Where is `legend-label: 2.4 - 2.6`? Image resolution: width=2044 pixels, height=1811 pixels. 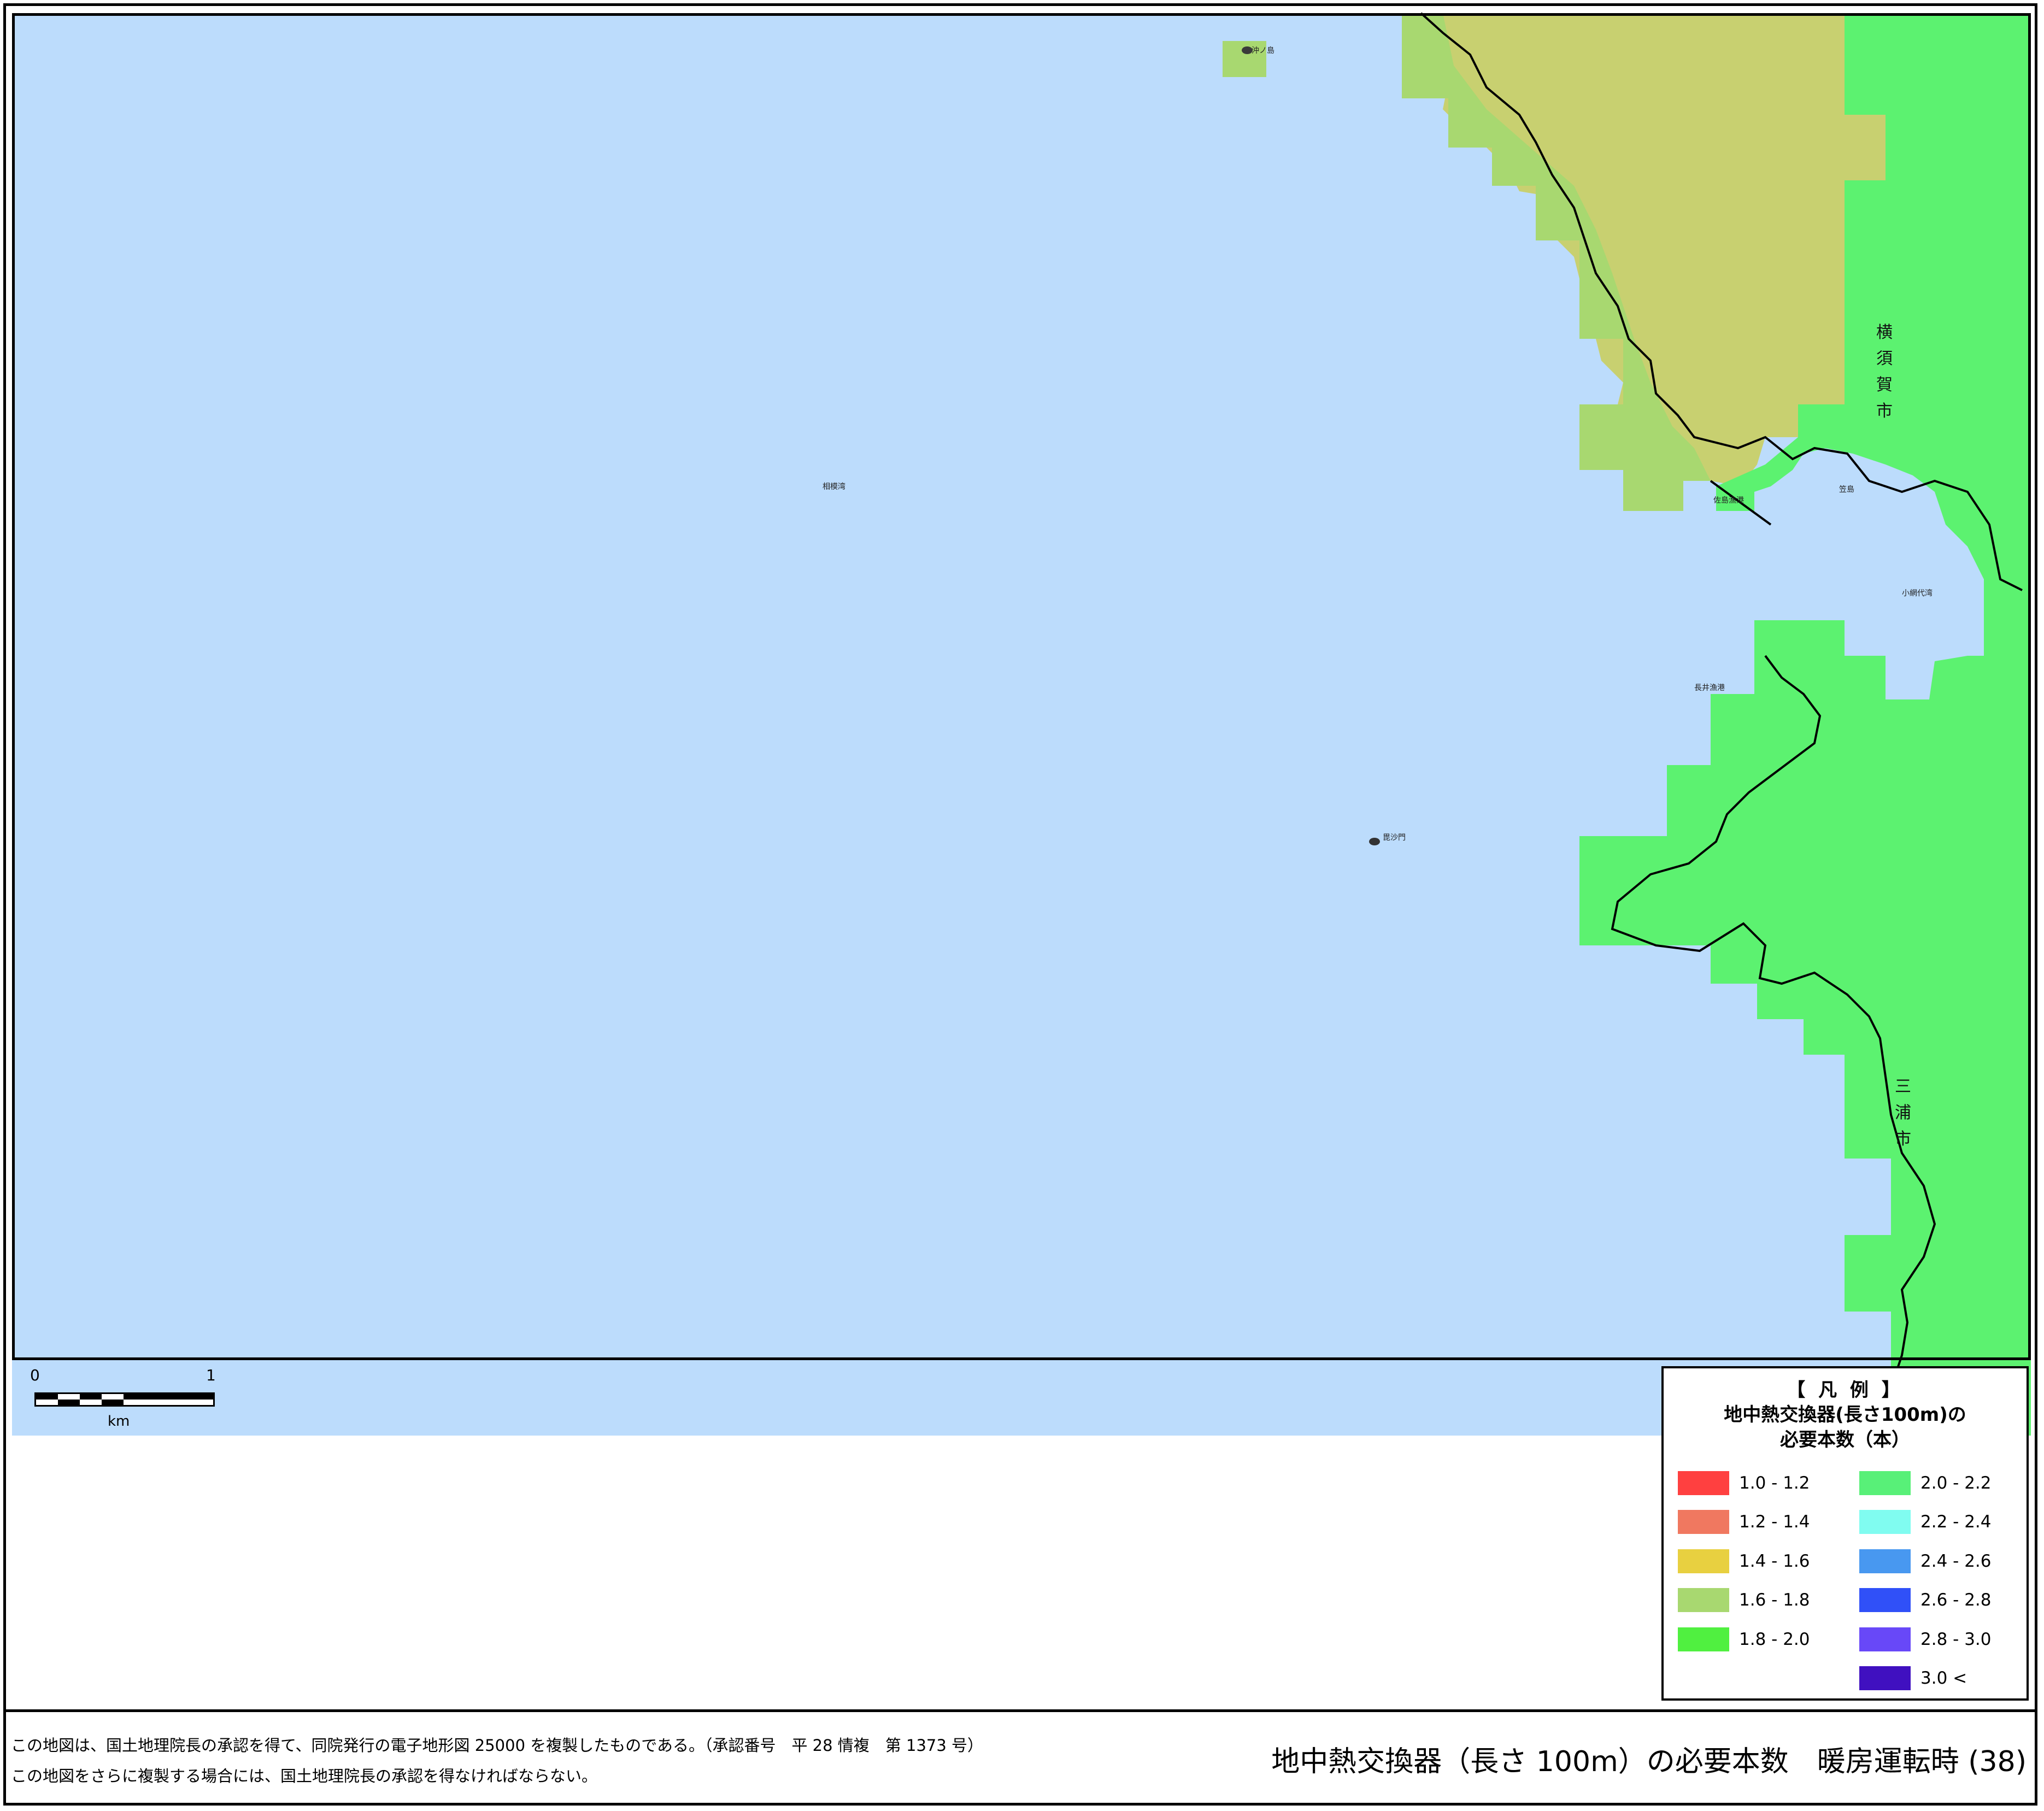 legend-label: 2.4 - 2.6 is located at coordinates (1956, 1561).